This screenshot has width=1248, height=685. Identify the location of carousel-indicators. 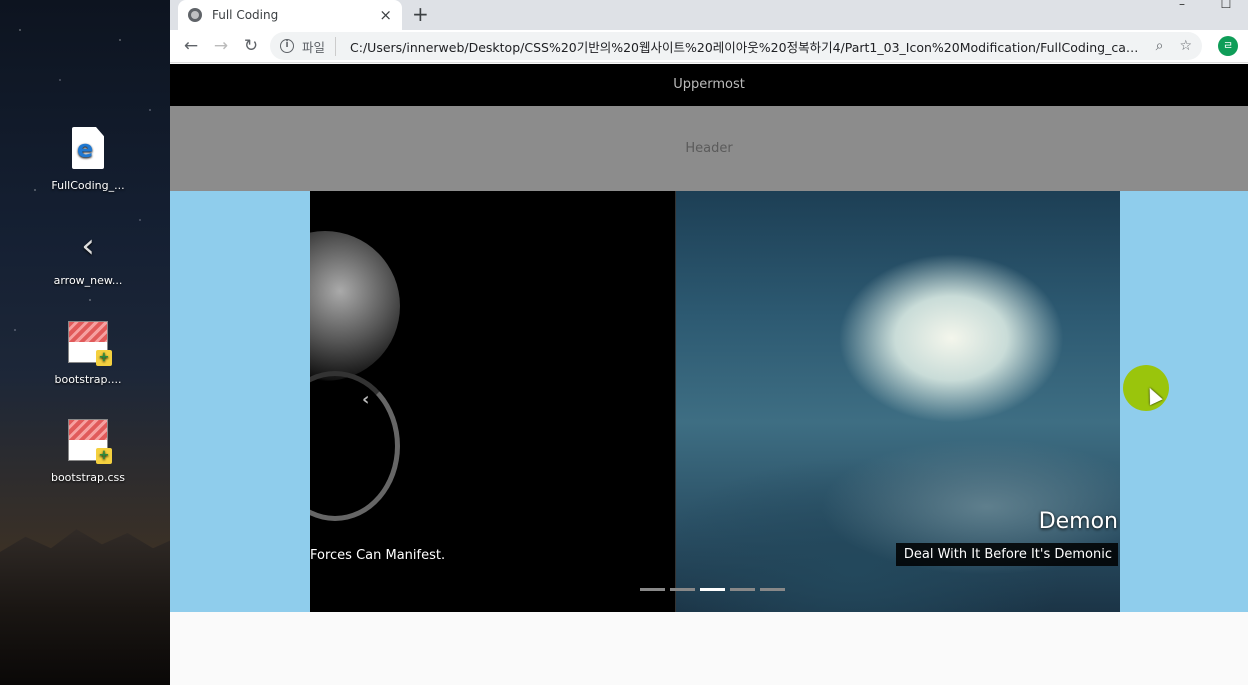
(712, 589).